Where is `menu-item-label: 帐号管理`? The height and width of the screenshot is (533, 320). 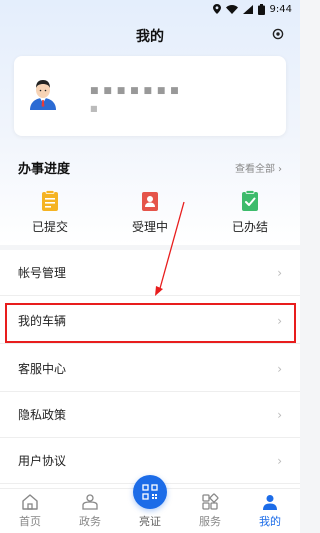 menu-item-label: 帐号管理 is located at coordinates (42, 273).